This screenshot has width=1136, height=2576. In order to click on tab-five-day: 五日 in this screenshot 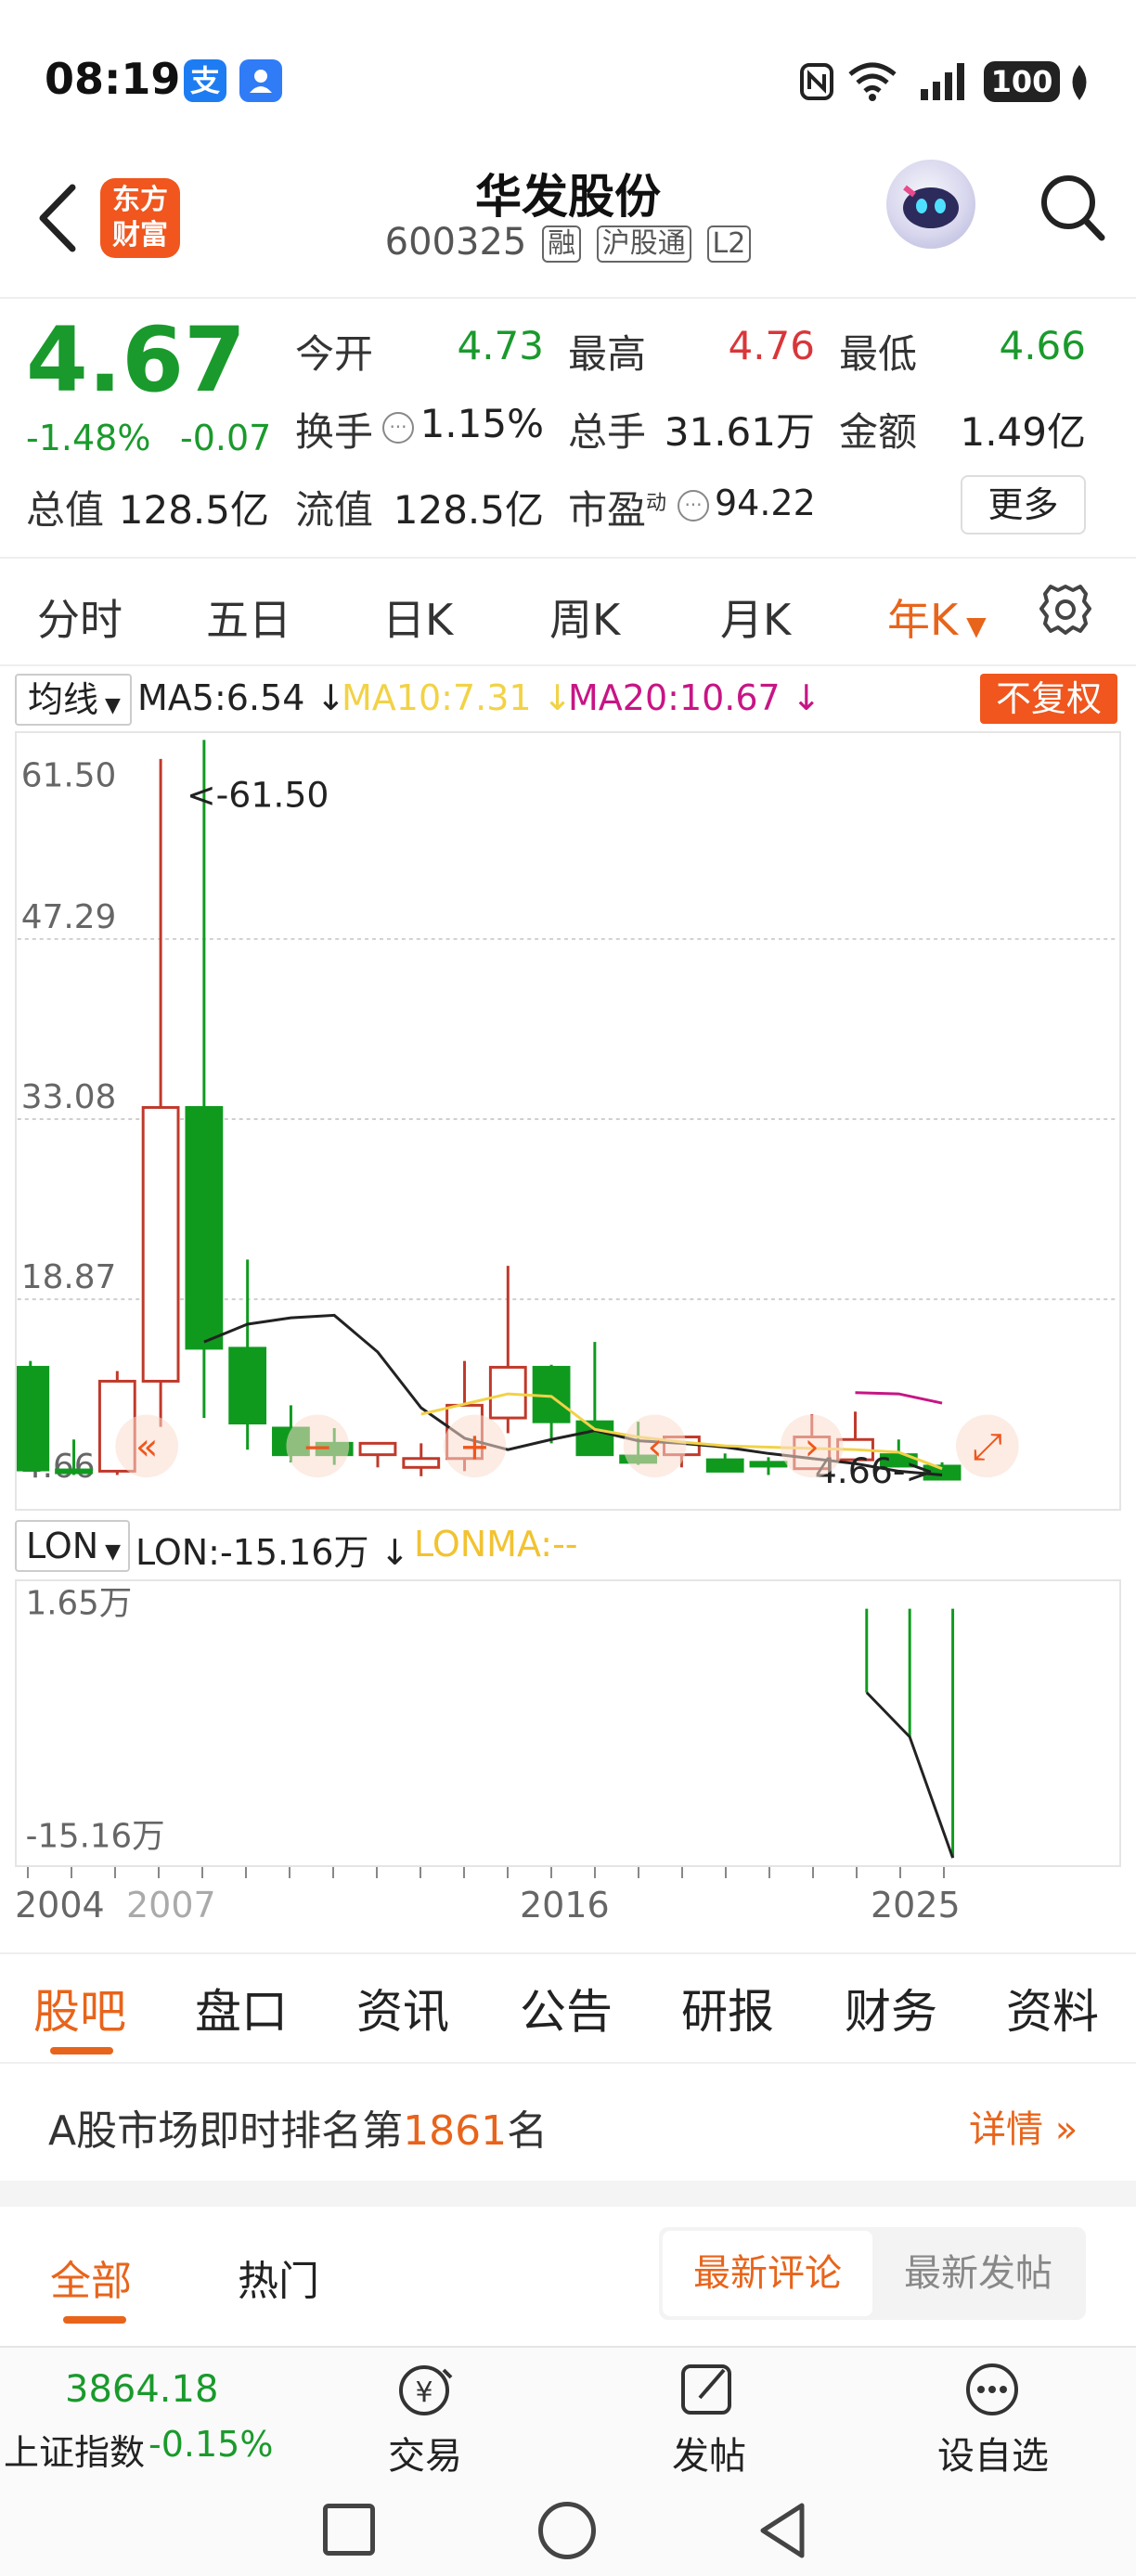, I will do `click(248, 617)`.